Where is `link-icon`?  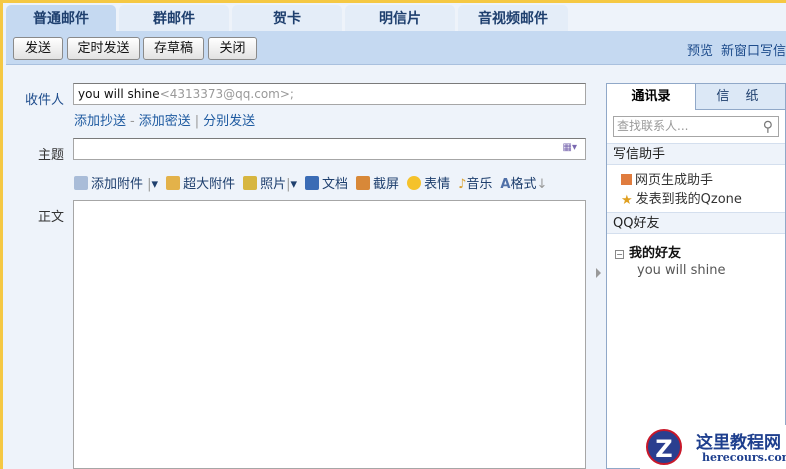
link-icon is located at coordinates (626, 179).